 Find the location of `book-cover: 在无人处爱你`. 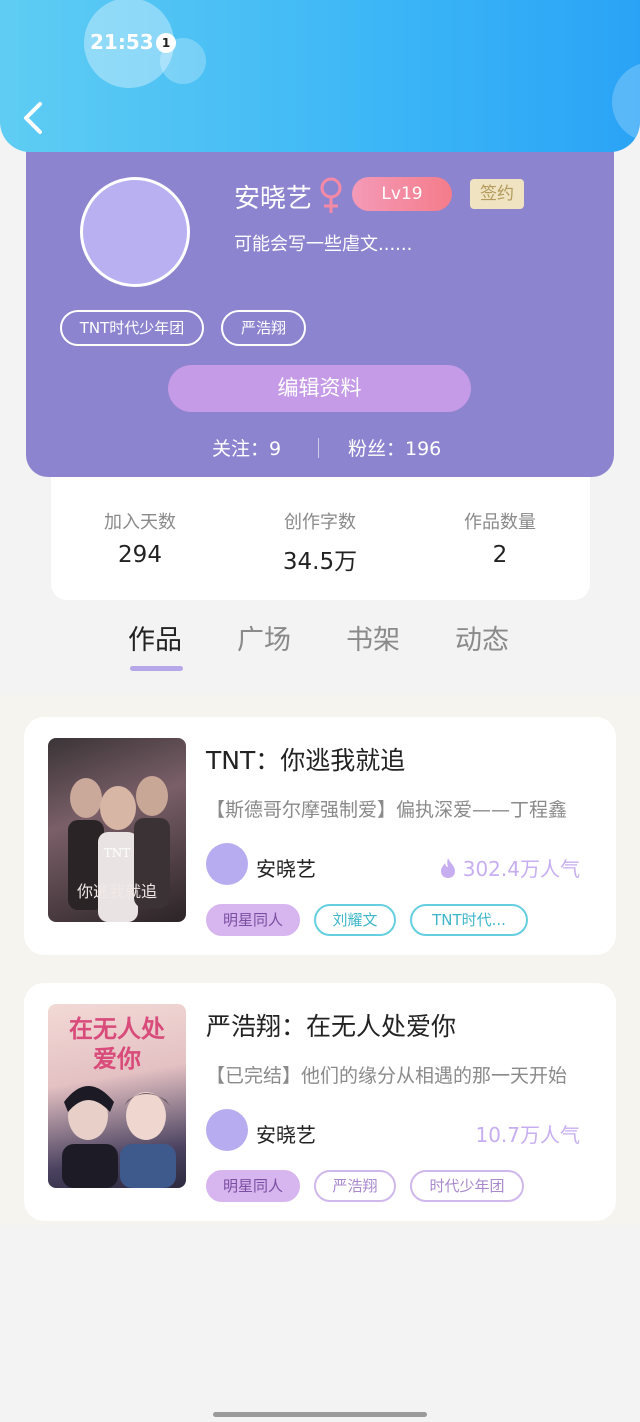

book-cover: 在无人处爱你 is located at coordinates (117, 1096).